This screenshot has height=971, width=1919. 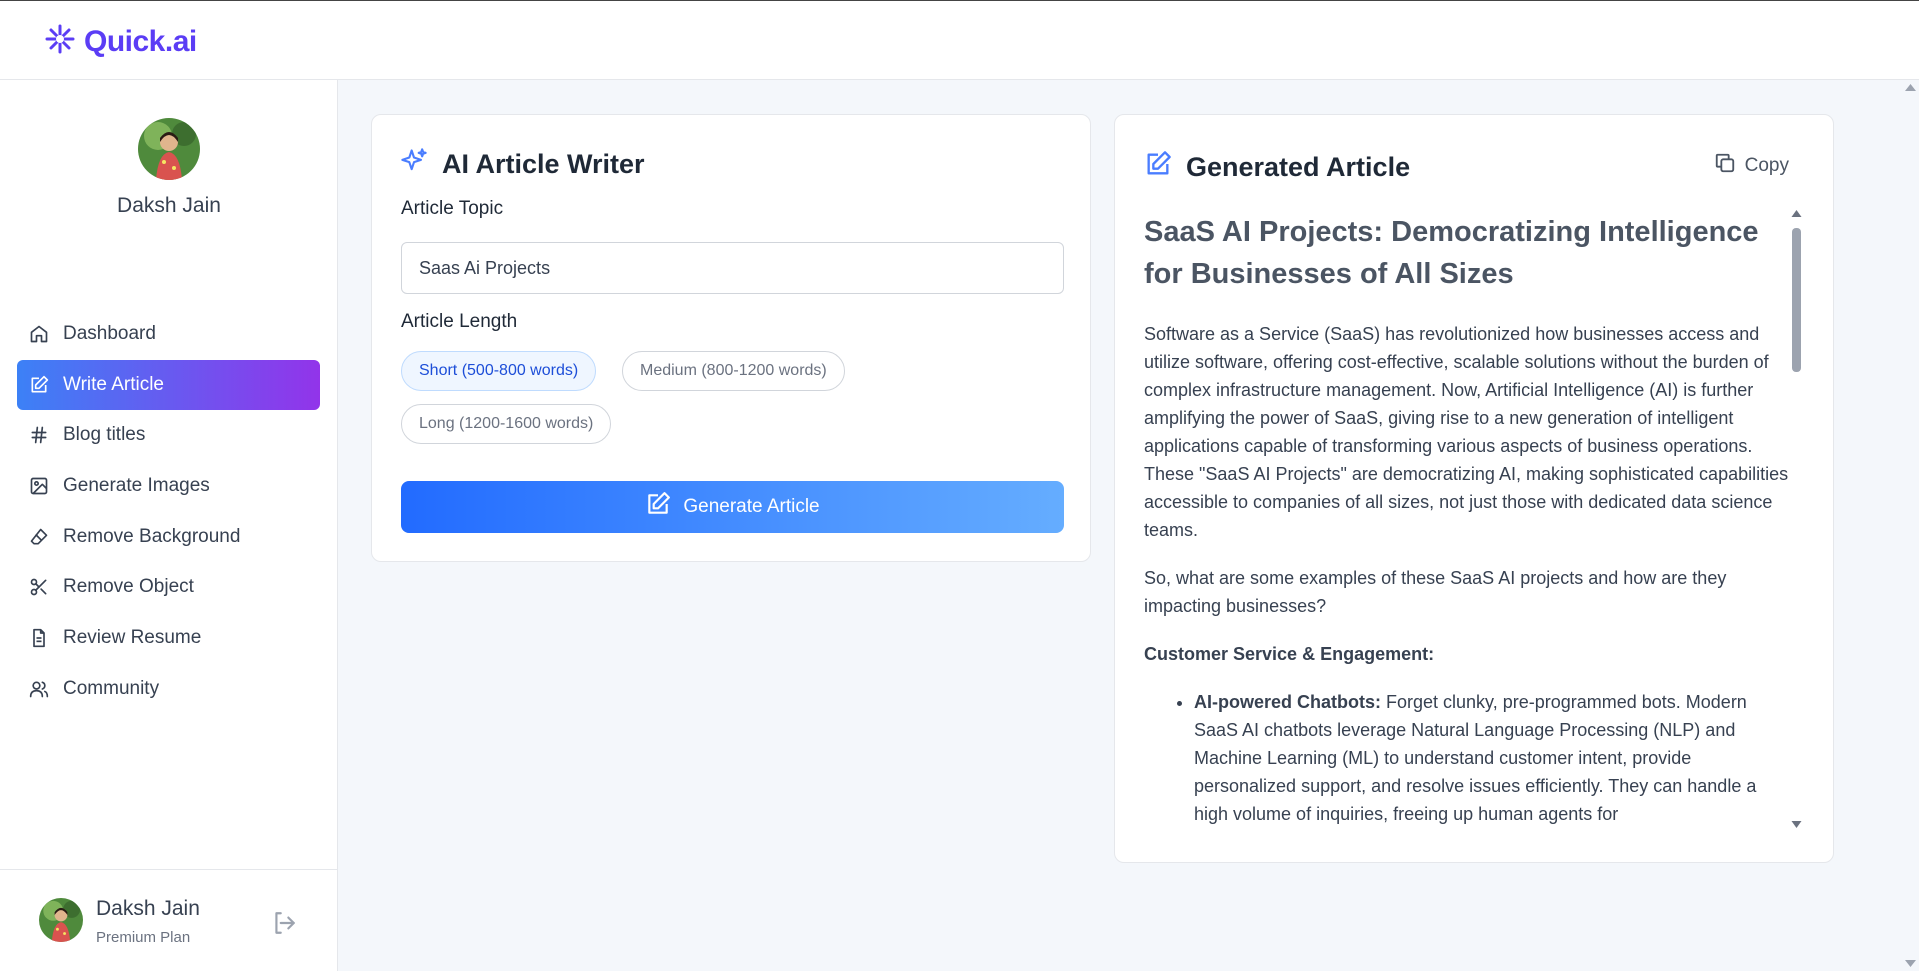 I want to click on sidebar-item-remove-object: Remove Object, so click(x=168, y=587).